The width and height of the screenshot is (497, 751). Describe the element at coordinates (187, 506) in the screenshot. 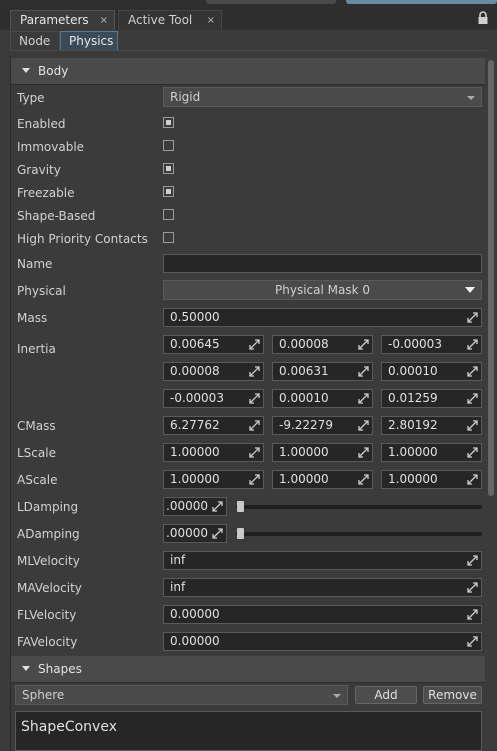

I see `ldamping-value: .00000` at that location.